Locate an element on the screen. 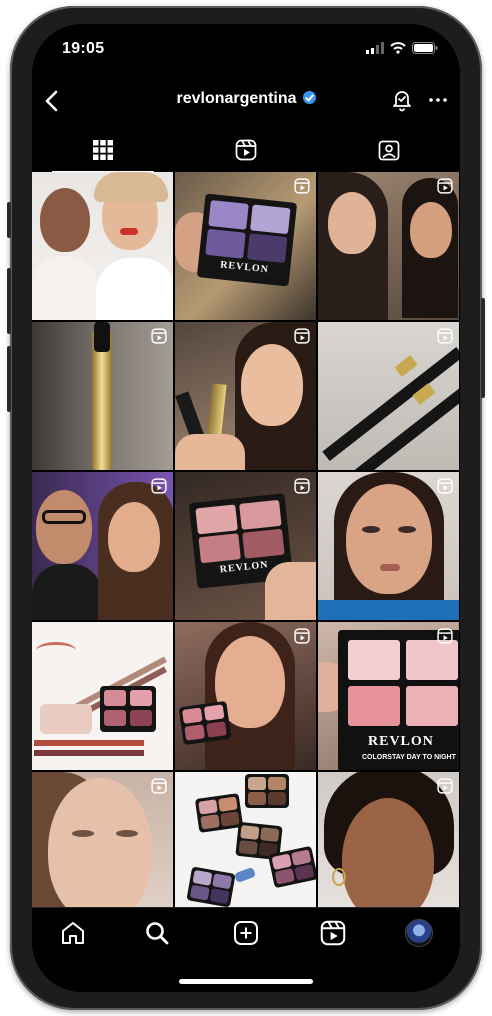 The image size is (492, 1016). profile-header: revlonargentina is located at coordinates (246, 103).